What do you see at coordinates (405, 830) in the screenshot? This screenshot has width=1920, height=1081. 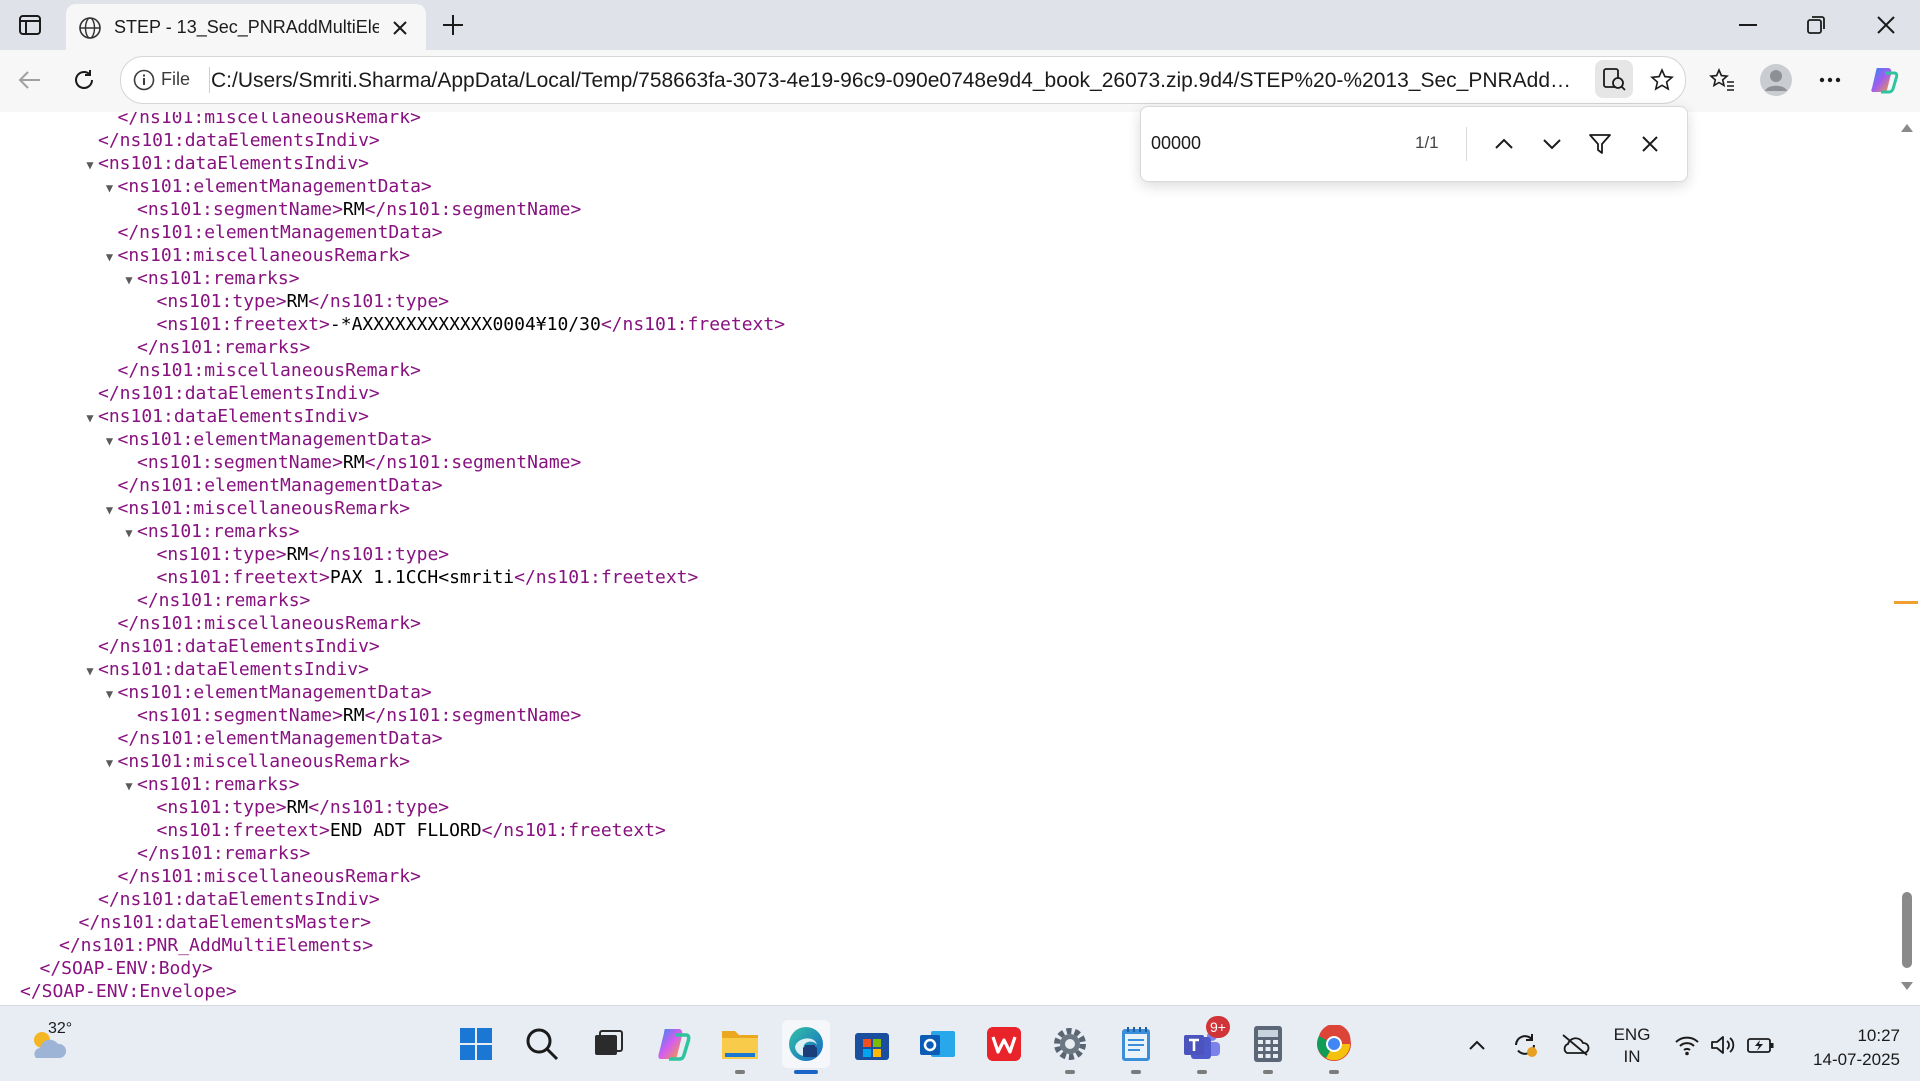 I see `xml-text-value: END ADT FLLORD` at bounding box center [405, 830].